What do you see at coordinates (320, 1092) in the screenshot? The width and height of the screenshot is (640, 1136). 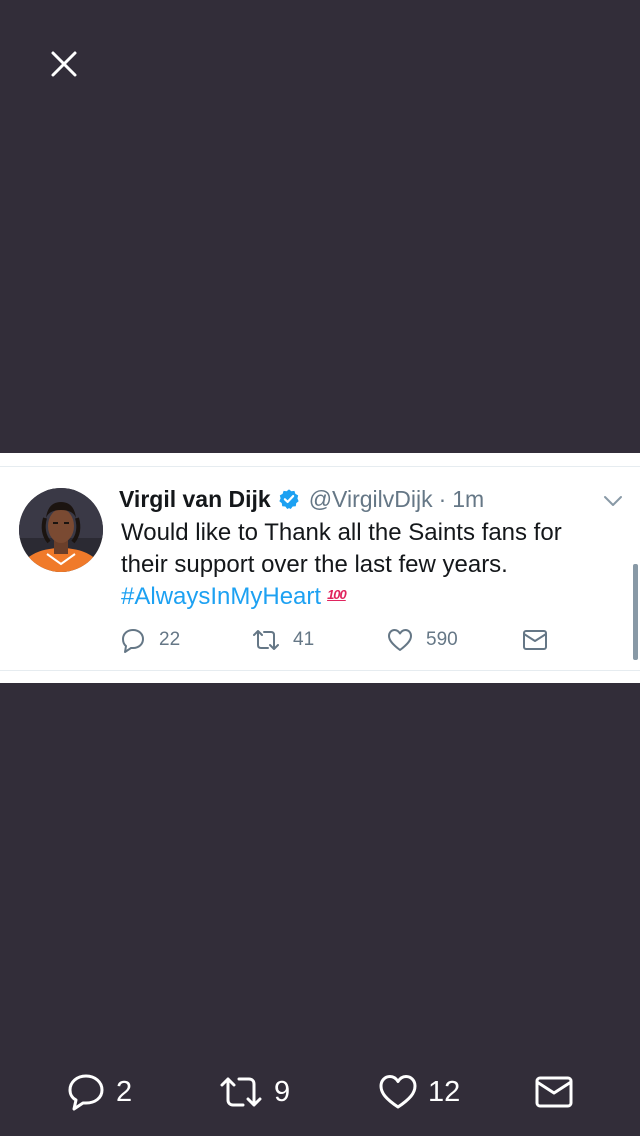 I see `media-action-bar: 2 9 12` at bounding box center [320, 1092].